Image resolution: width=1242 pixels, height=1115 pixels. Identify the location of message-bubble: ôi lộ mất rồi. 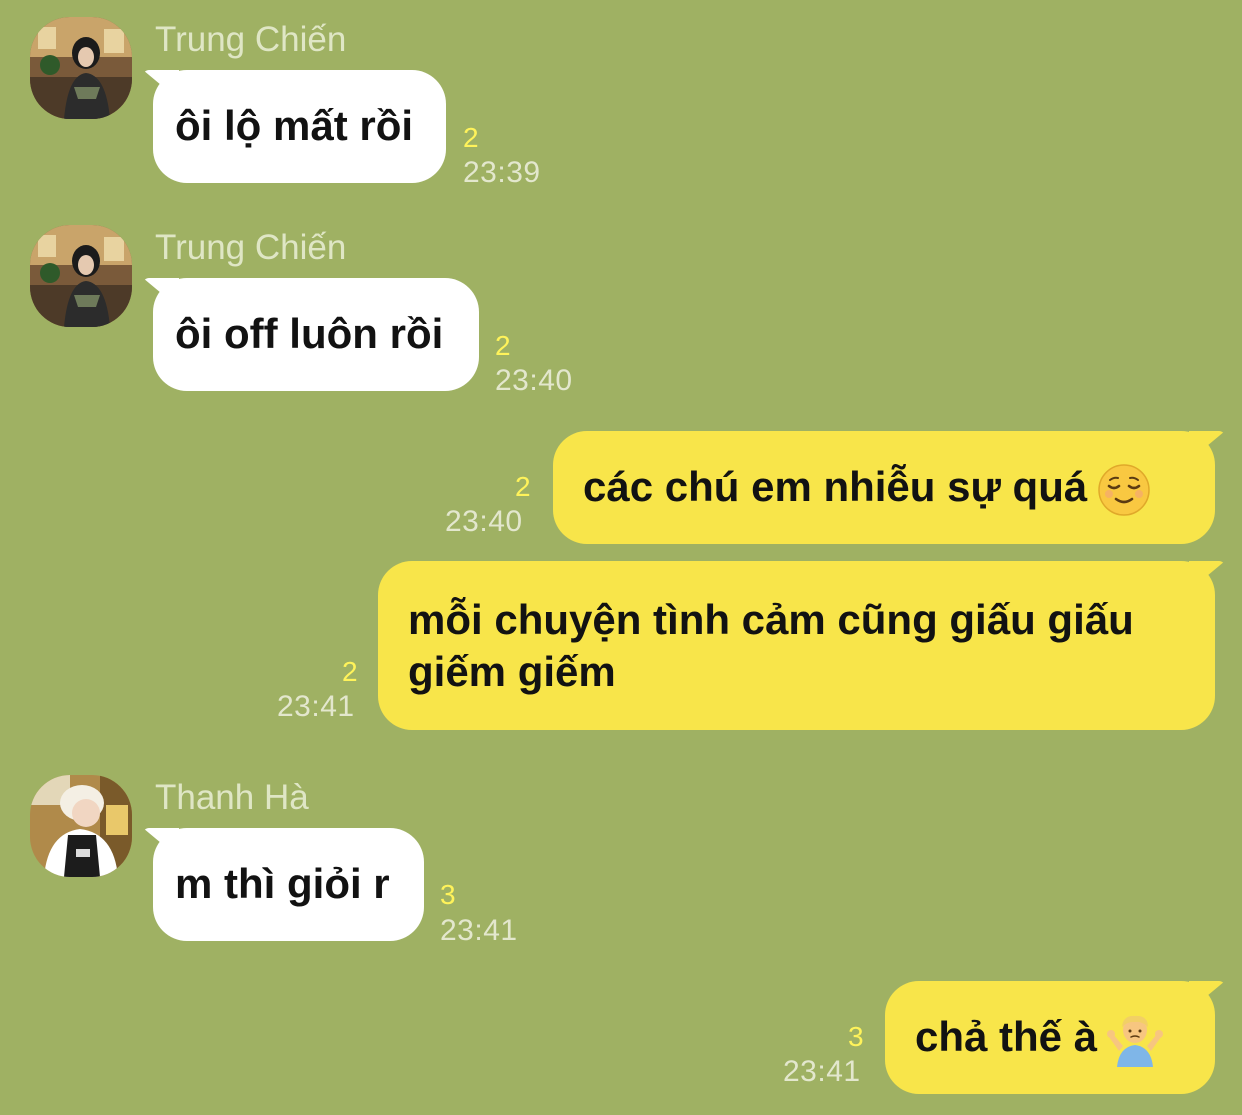
(294, 126).